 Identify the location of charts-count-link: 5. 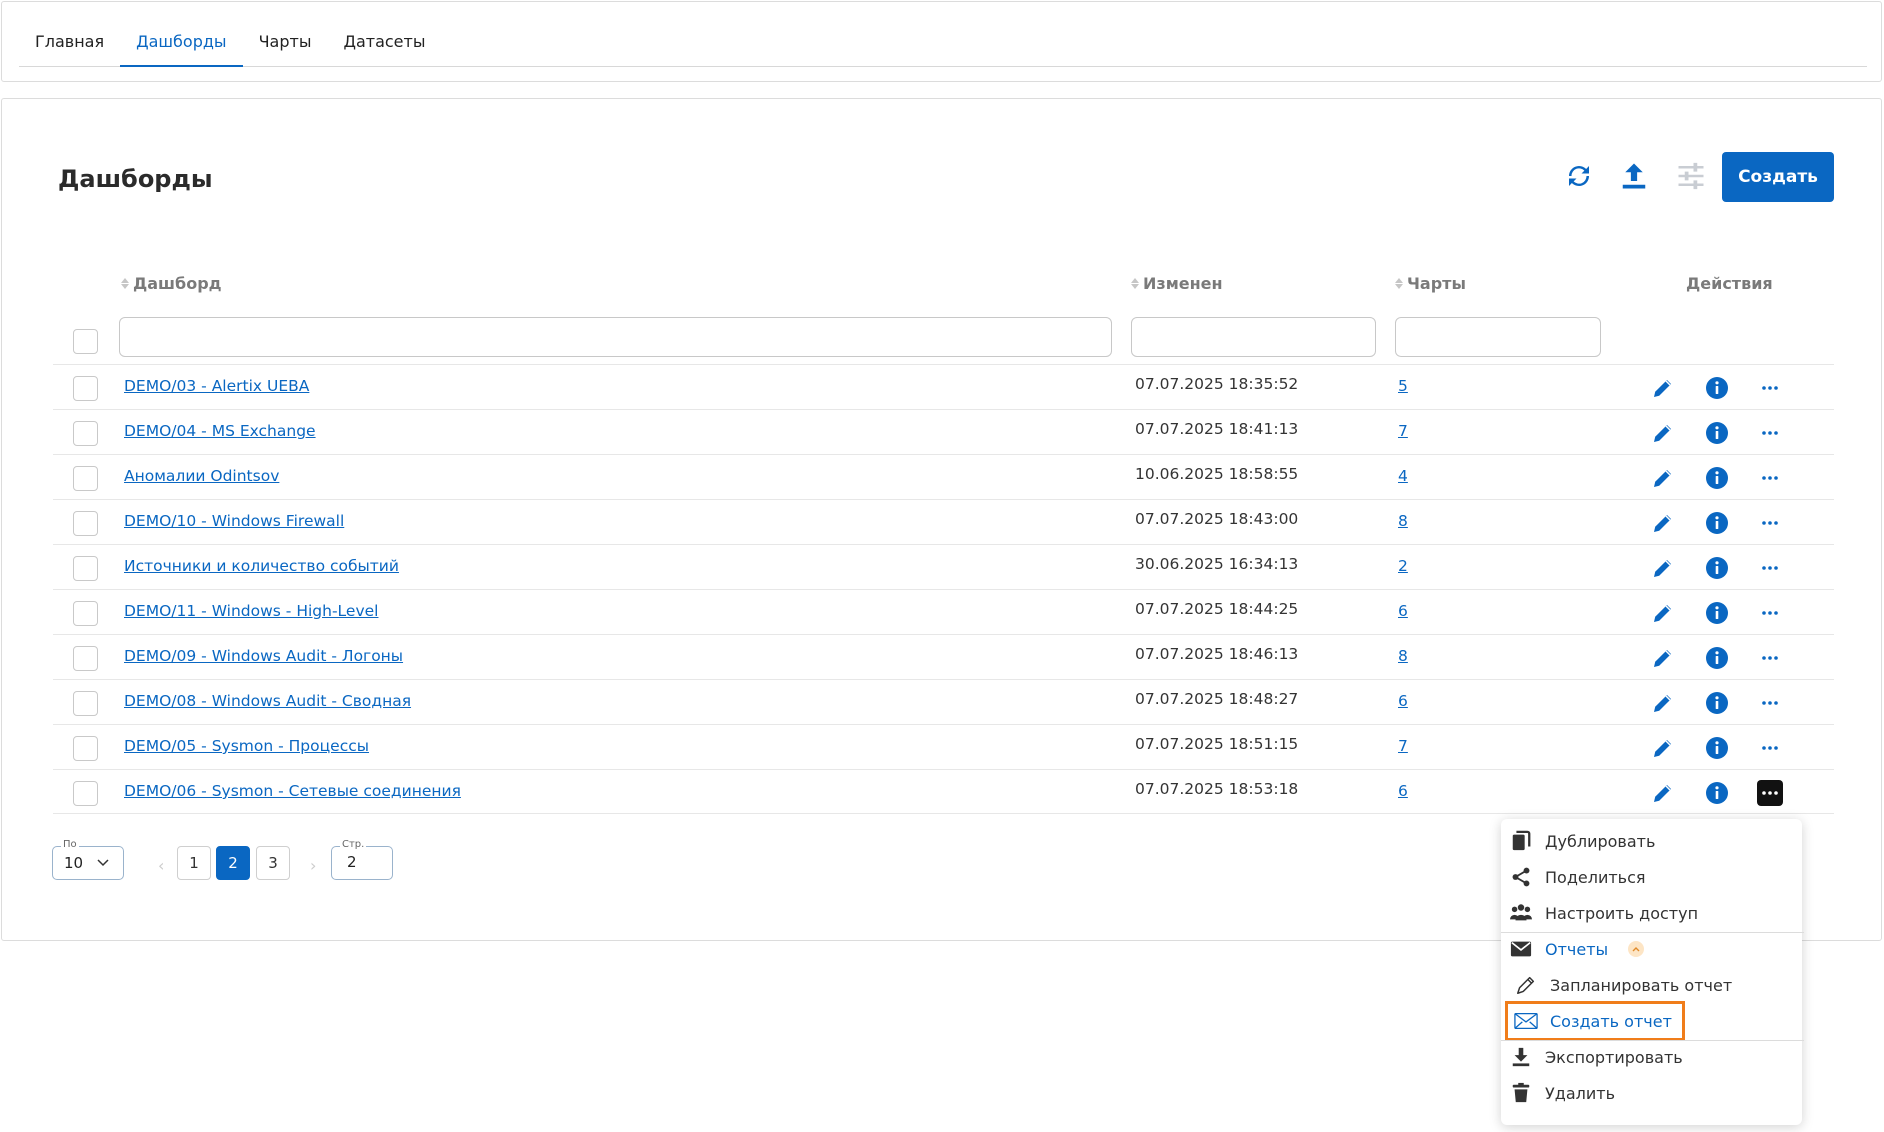
(1403, 386).